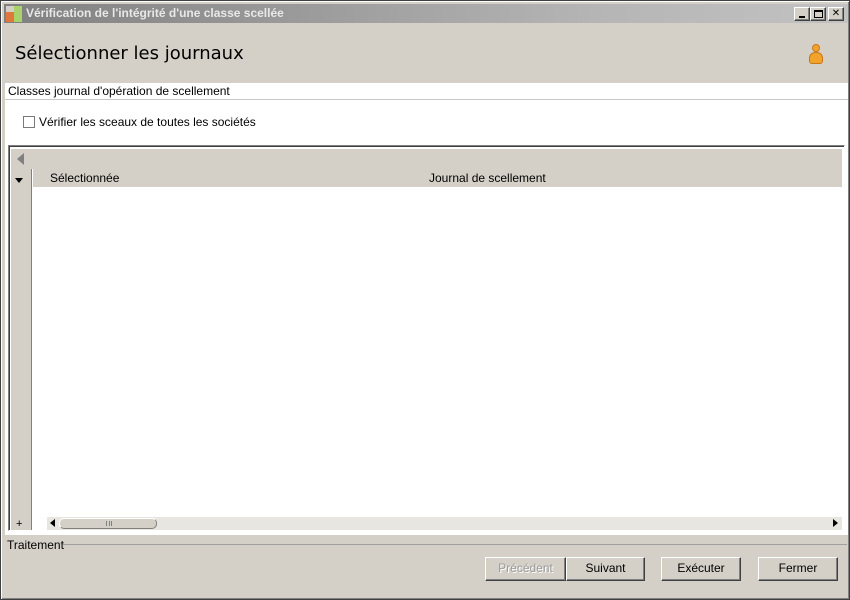  Describe the element at coordinates (14, 14) in the screenshot. I see `app-icon` at that location.